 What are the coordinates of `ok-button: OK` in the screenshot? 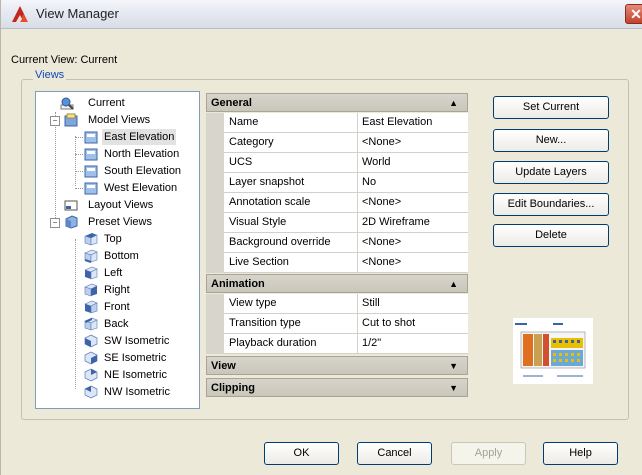 It's located at (301, 453).